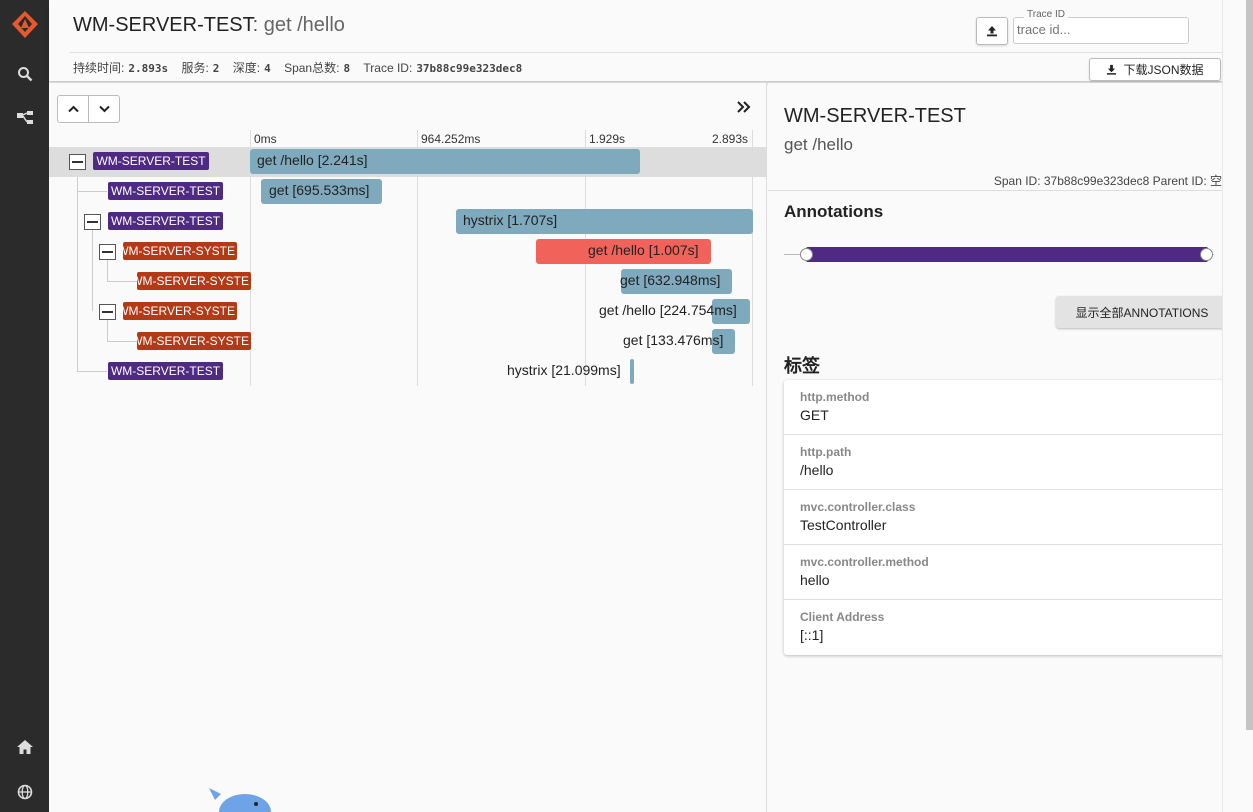 The image size is (1253, 812). Describe the element at coordinates (312, 160) in the screenshot. I see `span-label: get /hello [2.241s]` at that location.